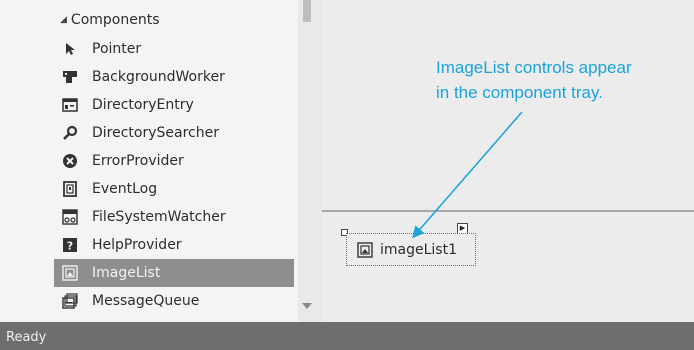 The width and height of the screenshot is (694, 350). Describe the element at coordinates (467, 175) in the screenshot. I see `callout-arrow` at that location.